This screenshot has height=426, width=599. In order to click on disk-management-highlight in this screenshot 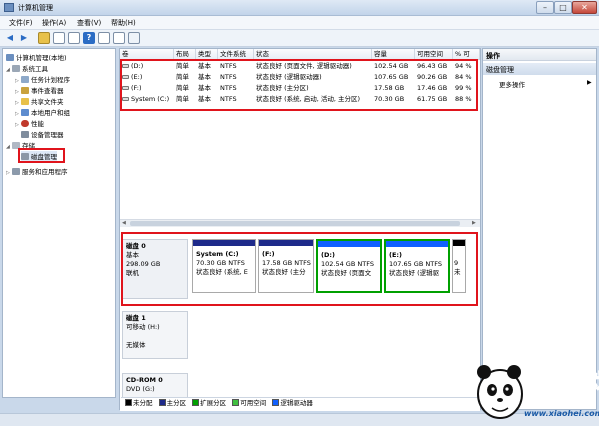, I will do `click(41, 155)`.